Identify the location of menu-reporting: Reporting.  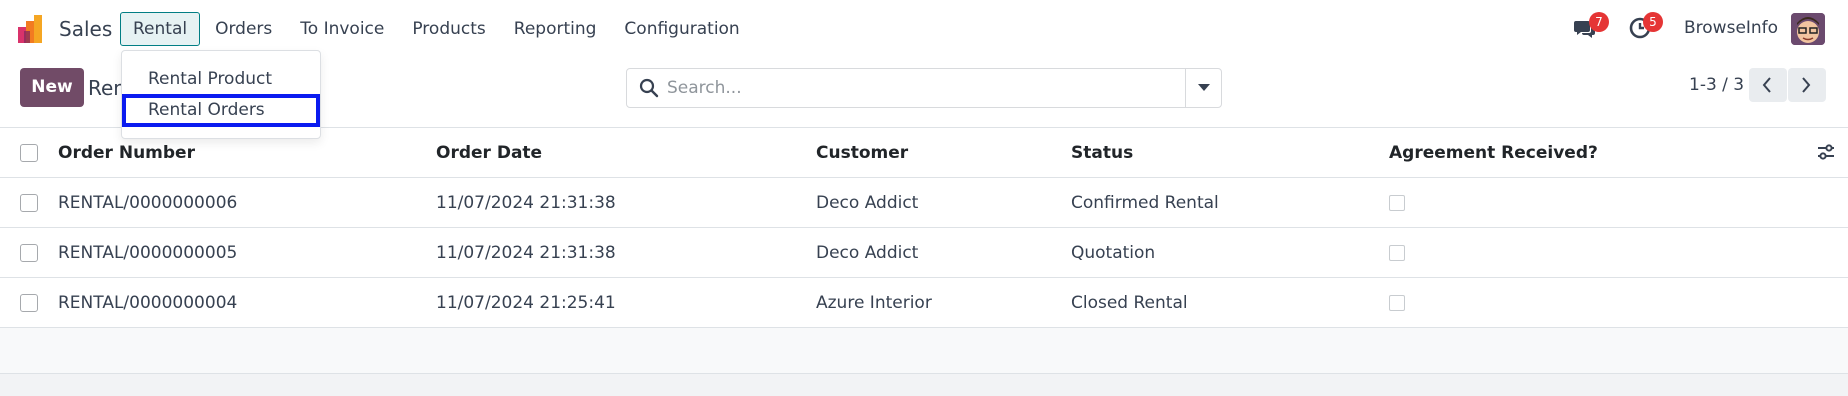
(555, 29).